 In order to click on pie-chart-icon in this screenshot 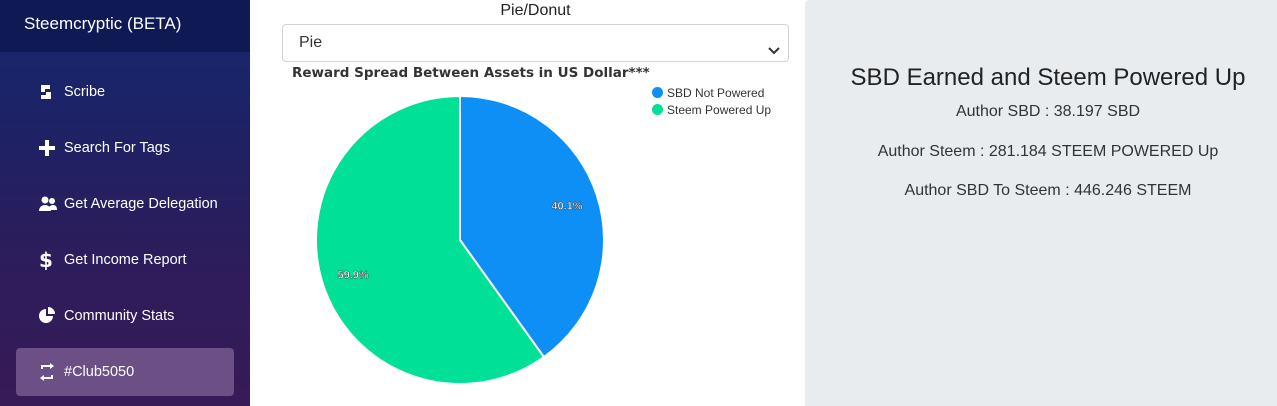, I will do `click(51, 316)`.